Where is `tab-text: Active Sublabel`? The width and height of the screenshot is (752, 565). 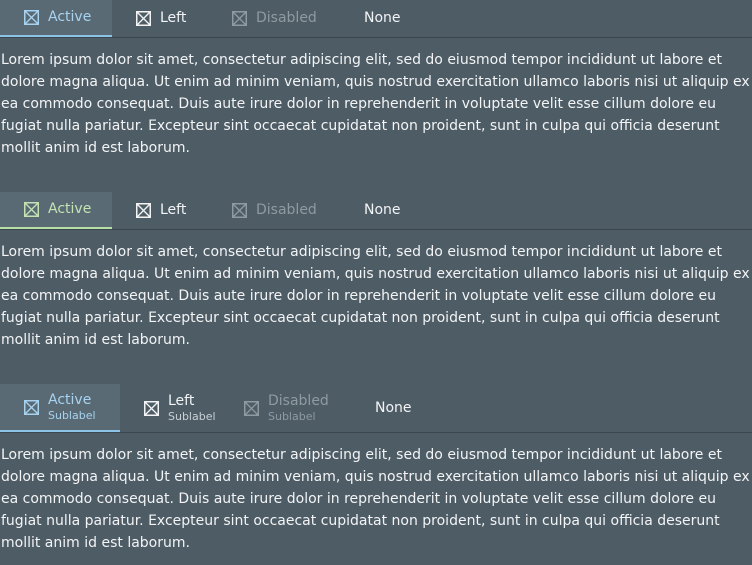
tab-text: Active Sublabel is located at coordinates (72, 407).